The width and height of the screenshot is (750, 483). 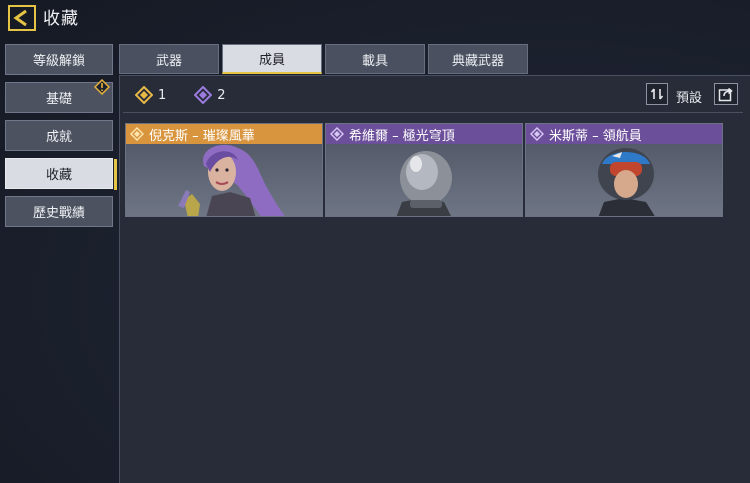 I want to click on share-icon, so click(x=725, y=94).